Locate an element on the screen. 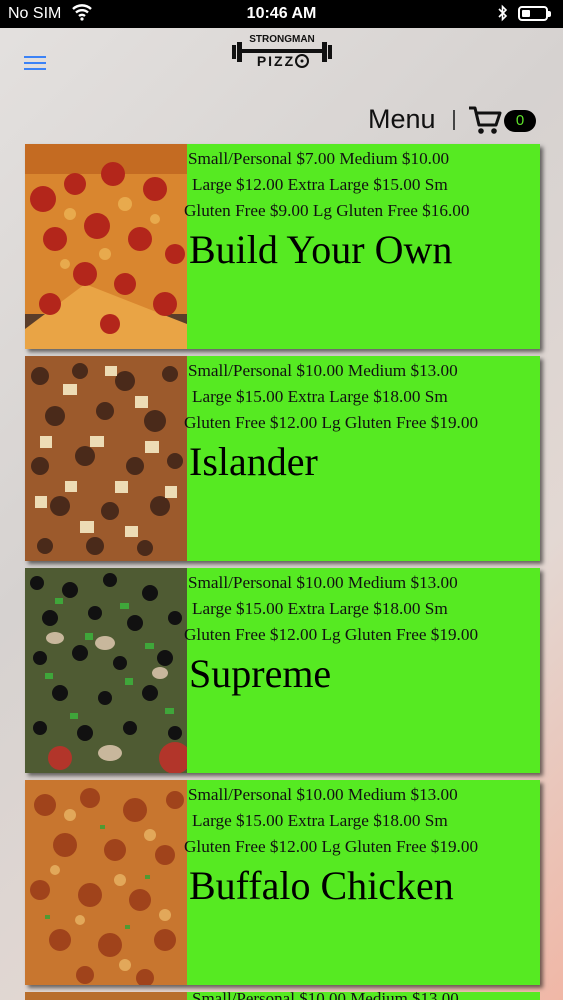 The width and height of the screenshot is (563, 1000). price-line: Large $12.00 Extra Large $15.00 Sm is located at coordinates (320, 184).